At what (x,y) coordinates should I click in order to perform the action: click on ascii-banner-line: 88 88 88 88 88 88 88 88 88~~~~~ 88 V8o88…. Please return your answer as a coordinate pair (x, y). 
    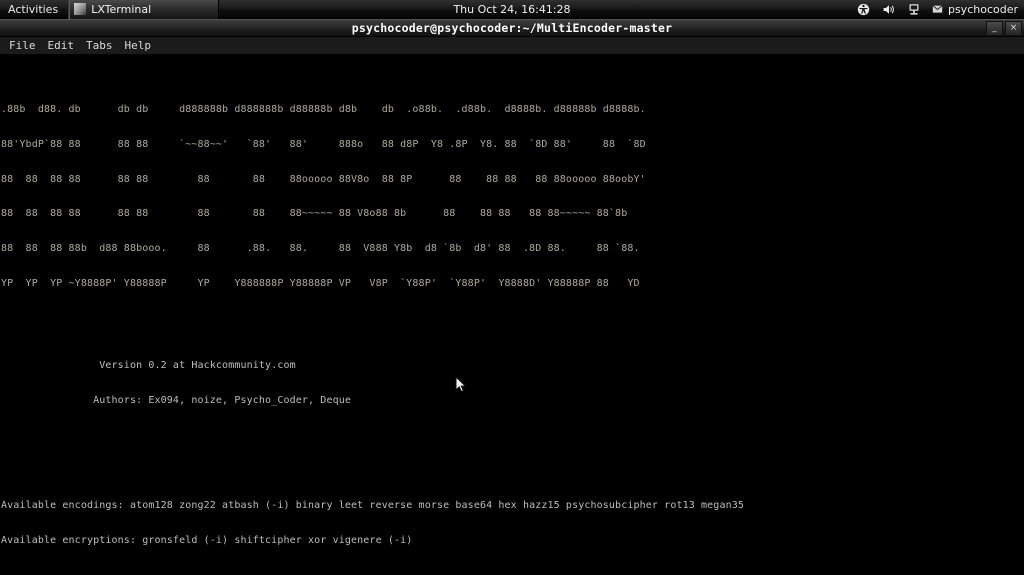
    Looking at the image, I should click on (314, 214).